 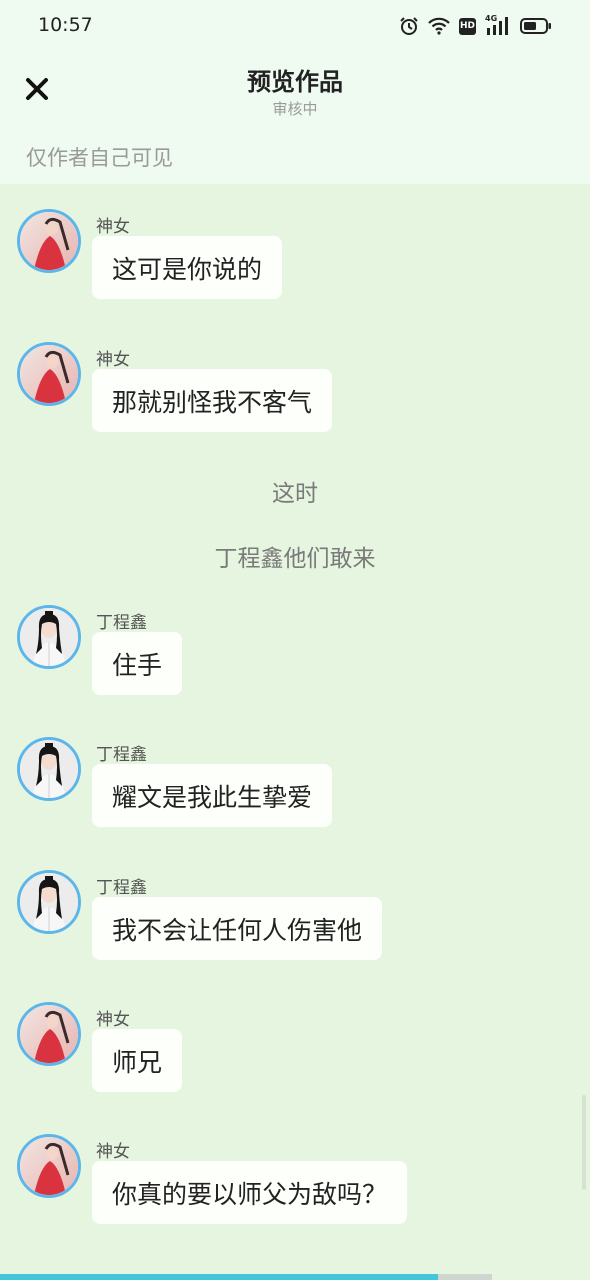 I want to click on alarm-icon, so click(x=409, y=26).